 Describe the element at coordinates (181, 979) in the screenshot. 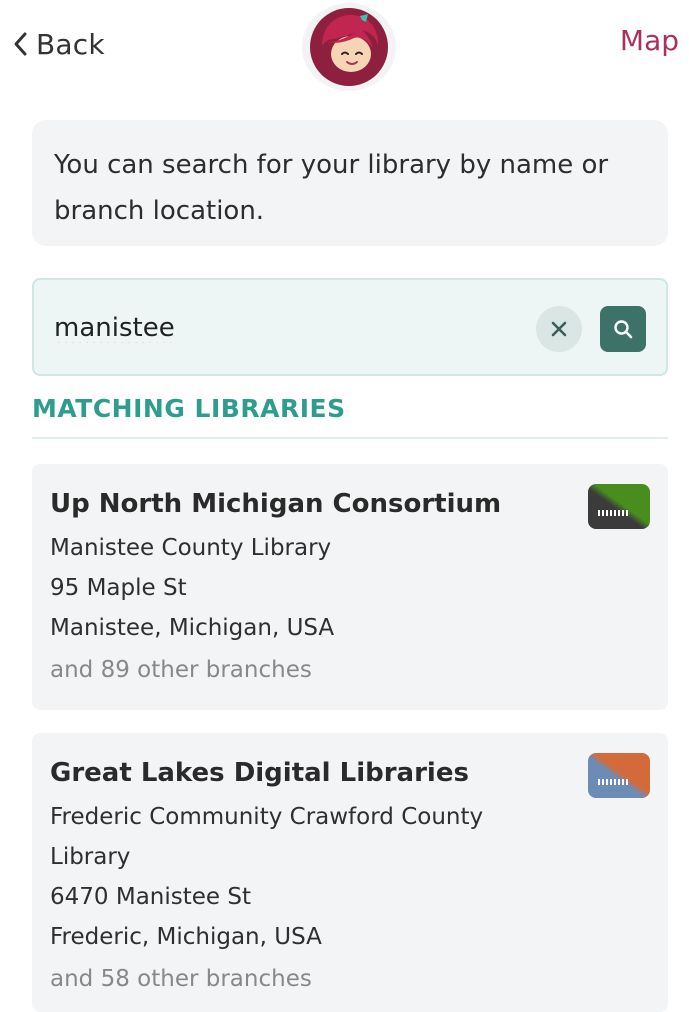

I see `other-branches-count: and 58 other branches` at that location.